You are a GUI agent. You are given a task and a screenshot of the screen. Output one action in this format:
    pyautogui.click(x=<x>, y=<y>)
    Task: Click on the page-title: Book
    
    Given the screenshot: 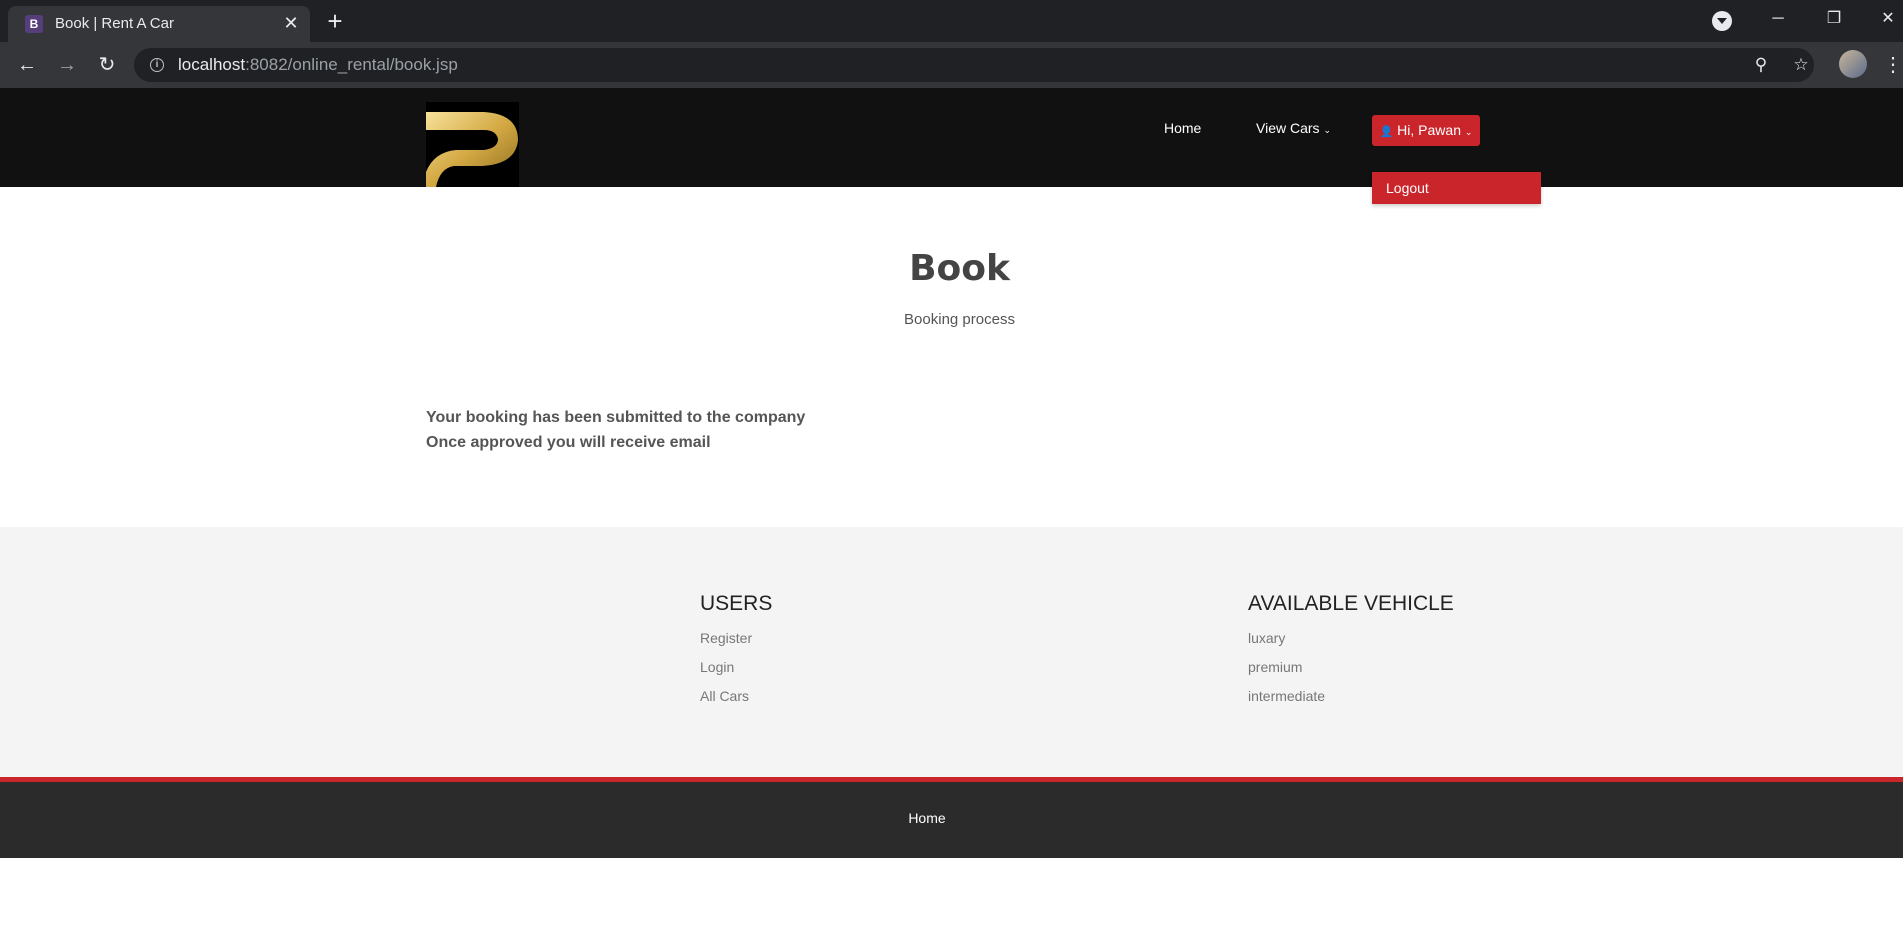 What is the action you would take?
    pyautogui.click(x=959, y=268)
    